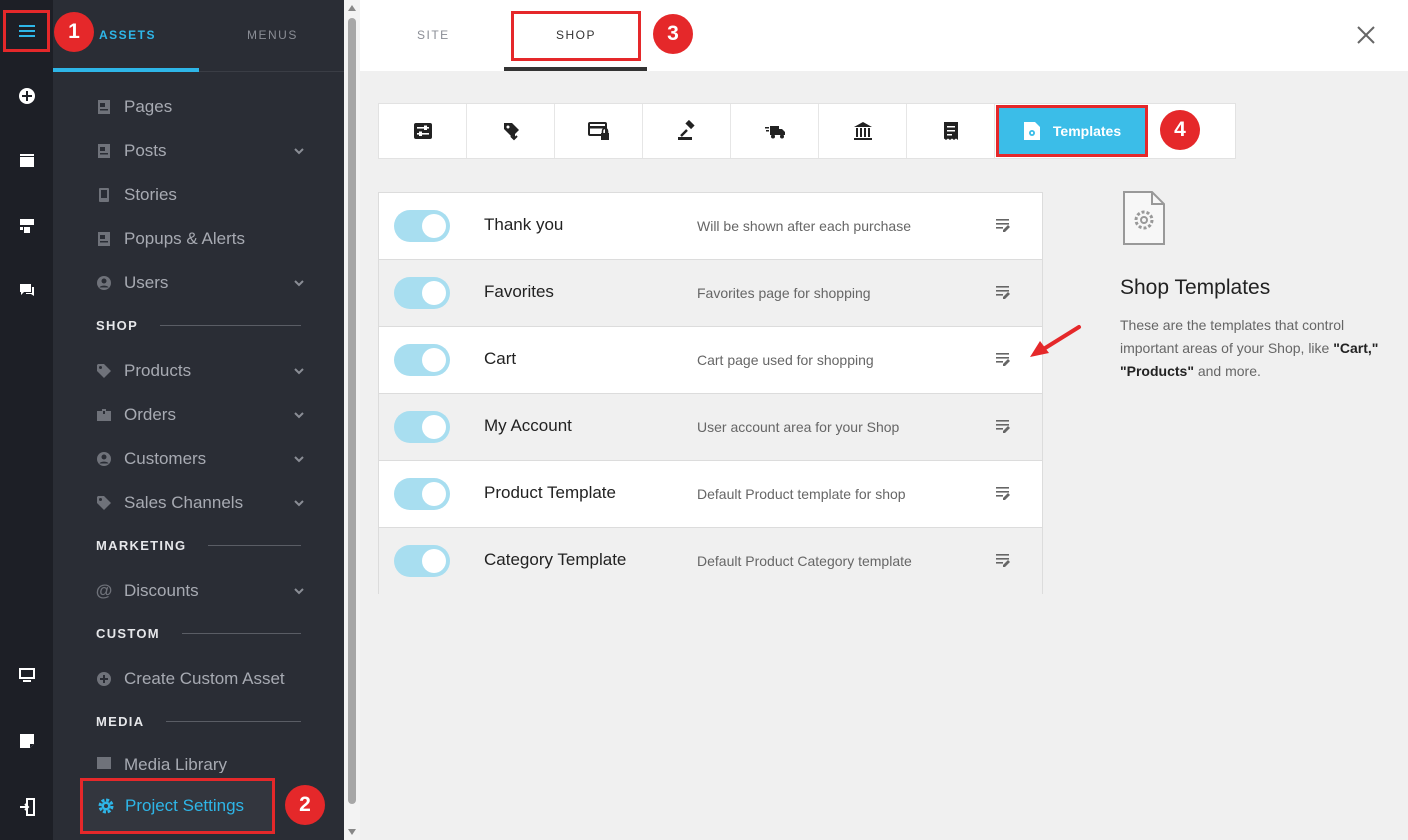 This screenshot has height=840, width=1408. I want to click on nav-item-posts: Posts, so click(201, 151).